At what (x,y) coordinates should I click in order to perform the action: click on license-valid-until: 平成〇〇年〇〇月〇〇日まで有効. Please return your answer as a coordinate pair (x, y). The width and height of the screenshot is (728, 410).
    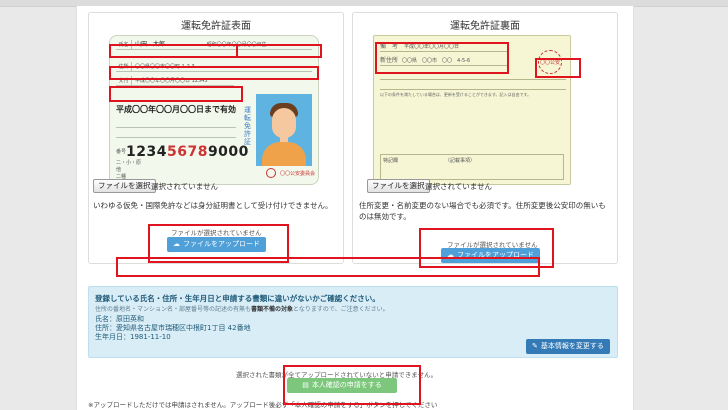
    Looking at the image, I should click on (176, 109).